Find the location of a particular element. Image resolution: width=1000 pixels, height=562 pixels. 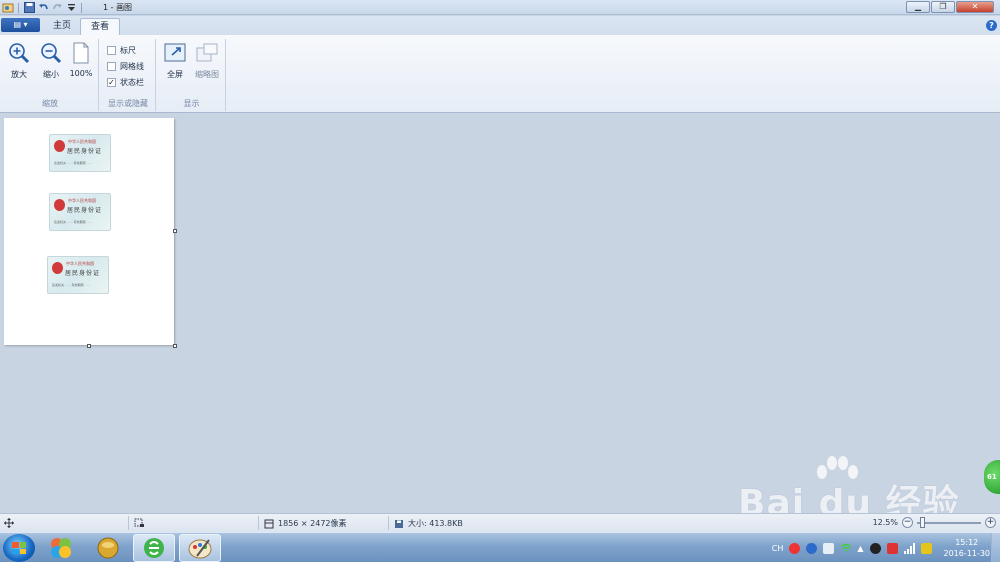

windows-logo-icon is located at coordinates (19, 548).